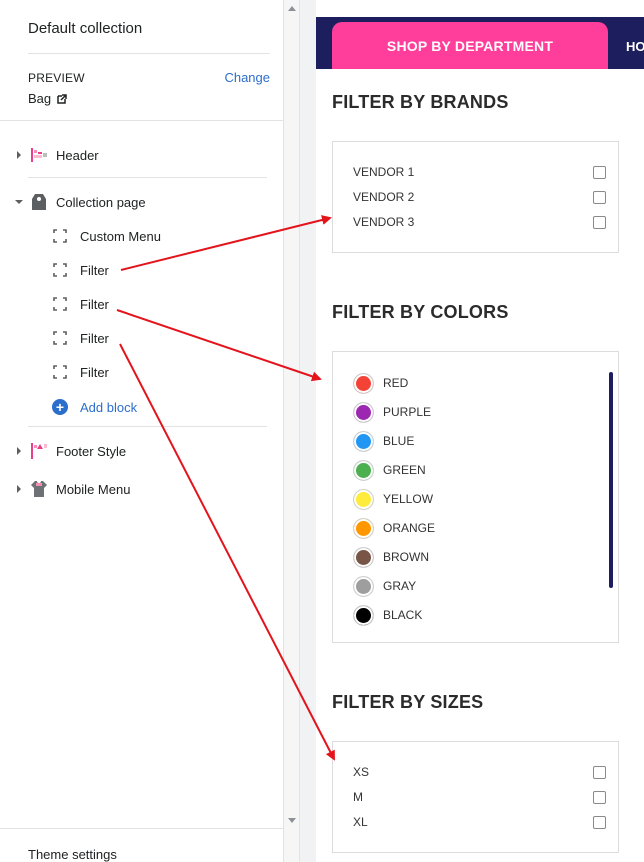 The height and width of the screenshot is (862, 644). What do you see at coordinates (396, 383) in the screenshot?
I see `option-label: RED` at bounding box center [396, 383].